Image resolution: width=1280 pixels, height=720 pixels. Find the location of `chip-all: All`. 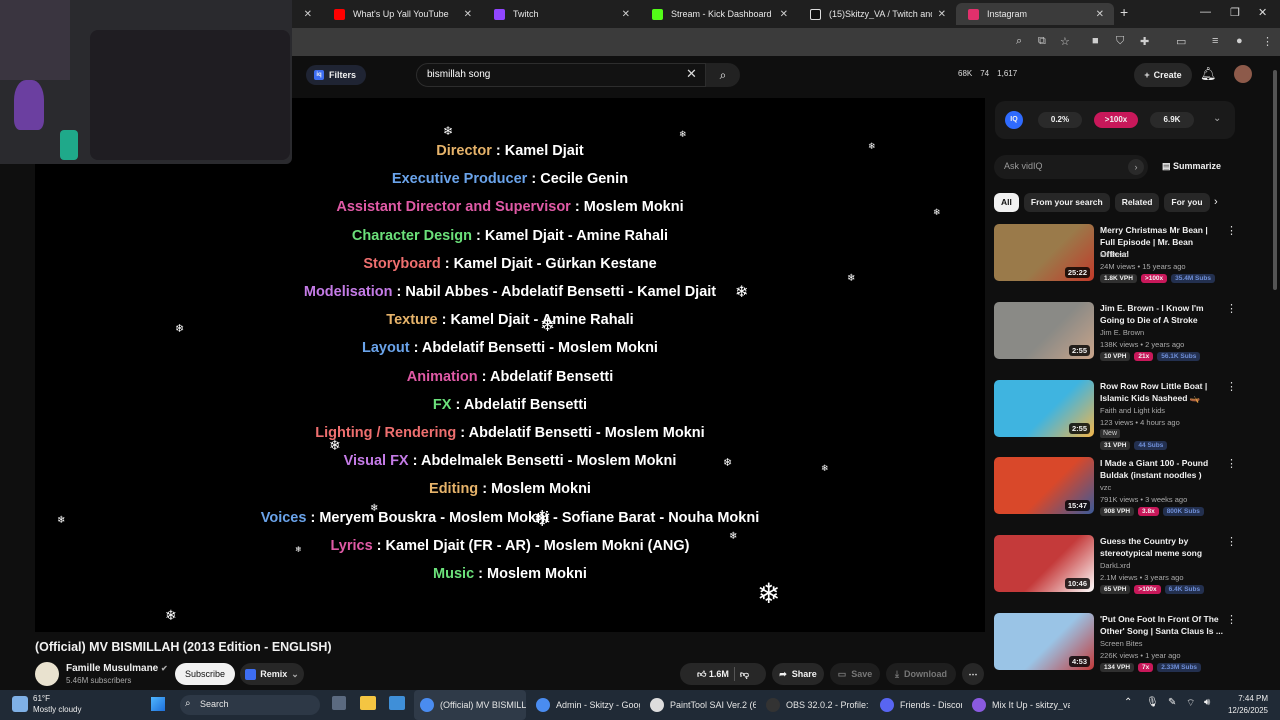

chip-all: All is located at coordinates (1006, 202).